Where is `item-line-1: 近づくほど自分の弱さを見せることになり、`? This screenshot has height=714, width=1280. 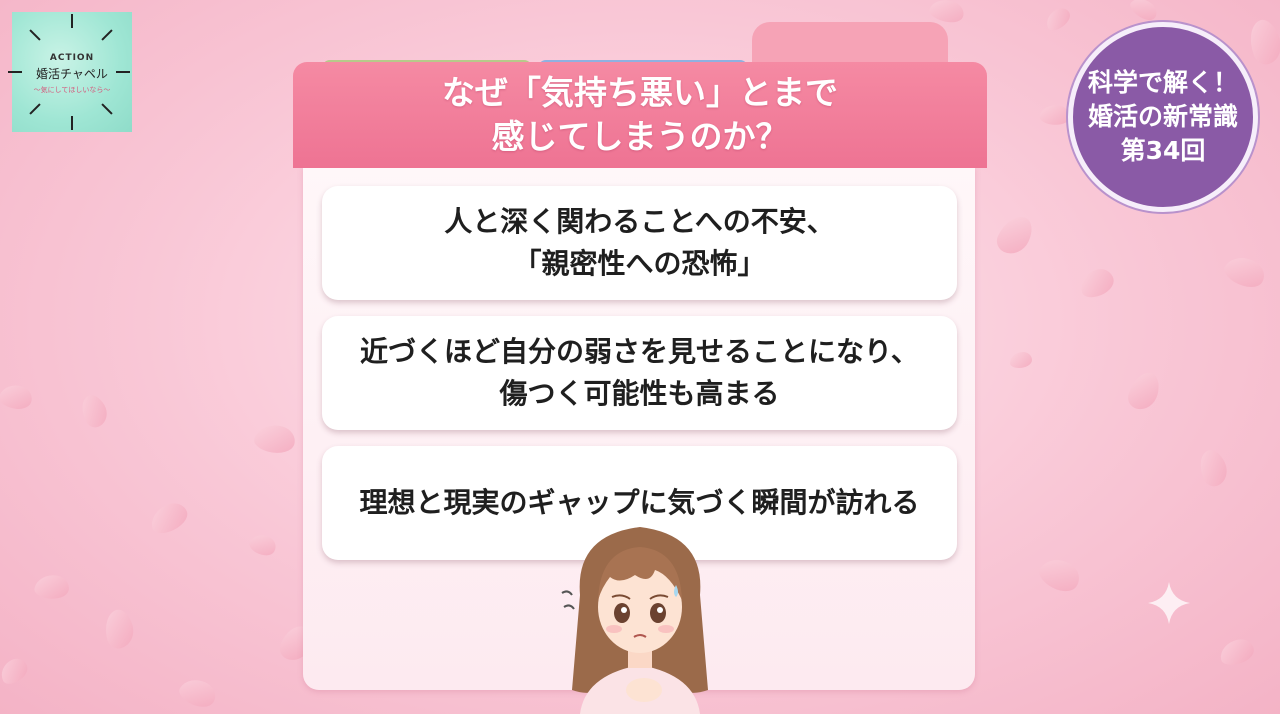
item-line-1: 近づくほど自分の弱さを見せることになり、 is located at coordinates (639, 351).